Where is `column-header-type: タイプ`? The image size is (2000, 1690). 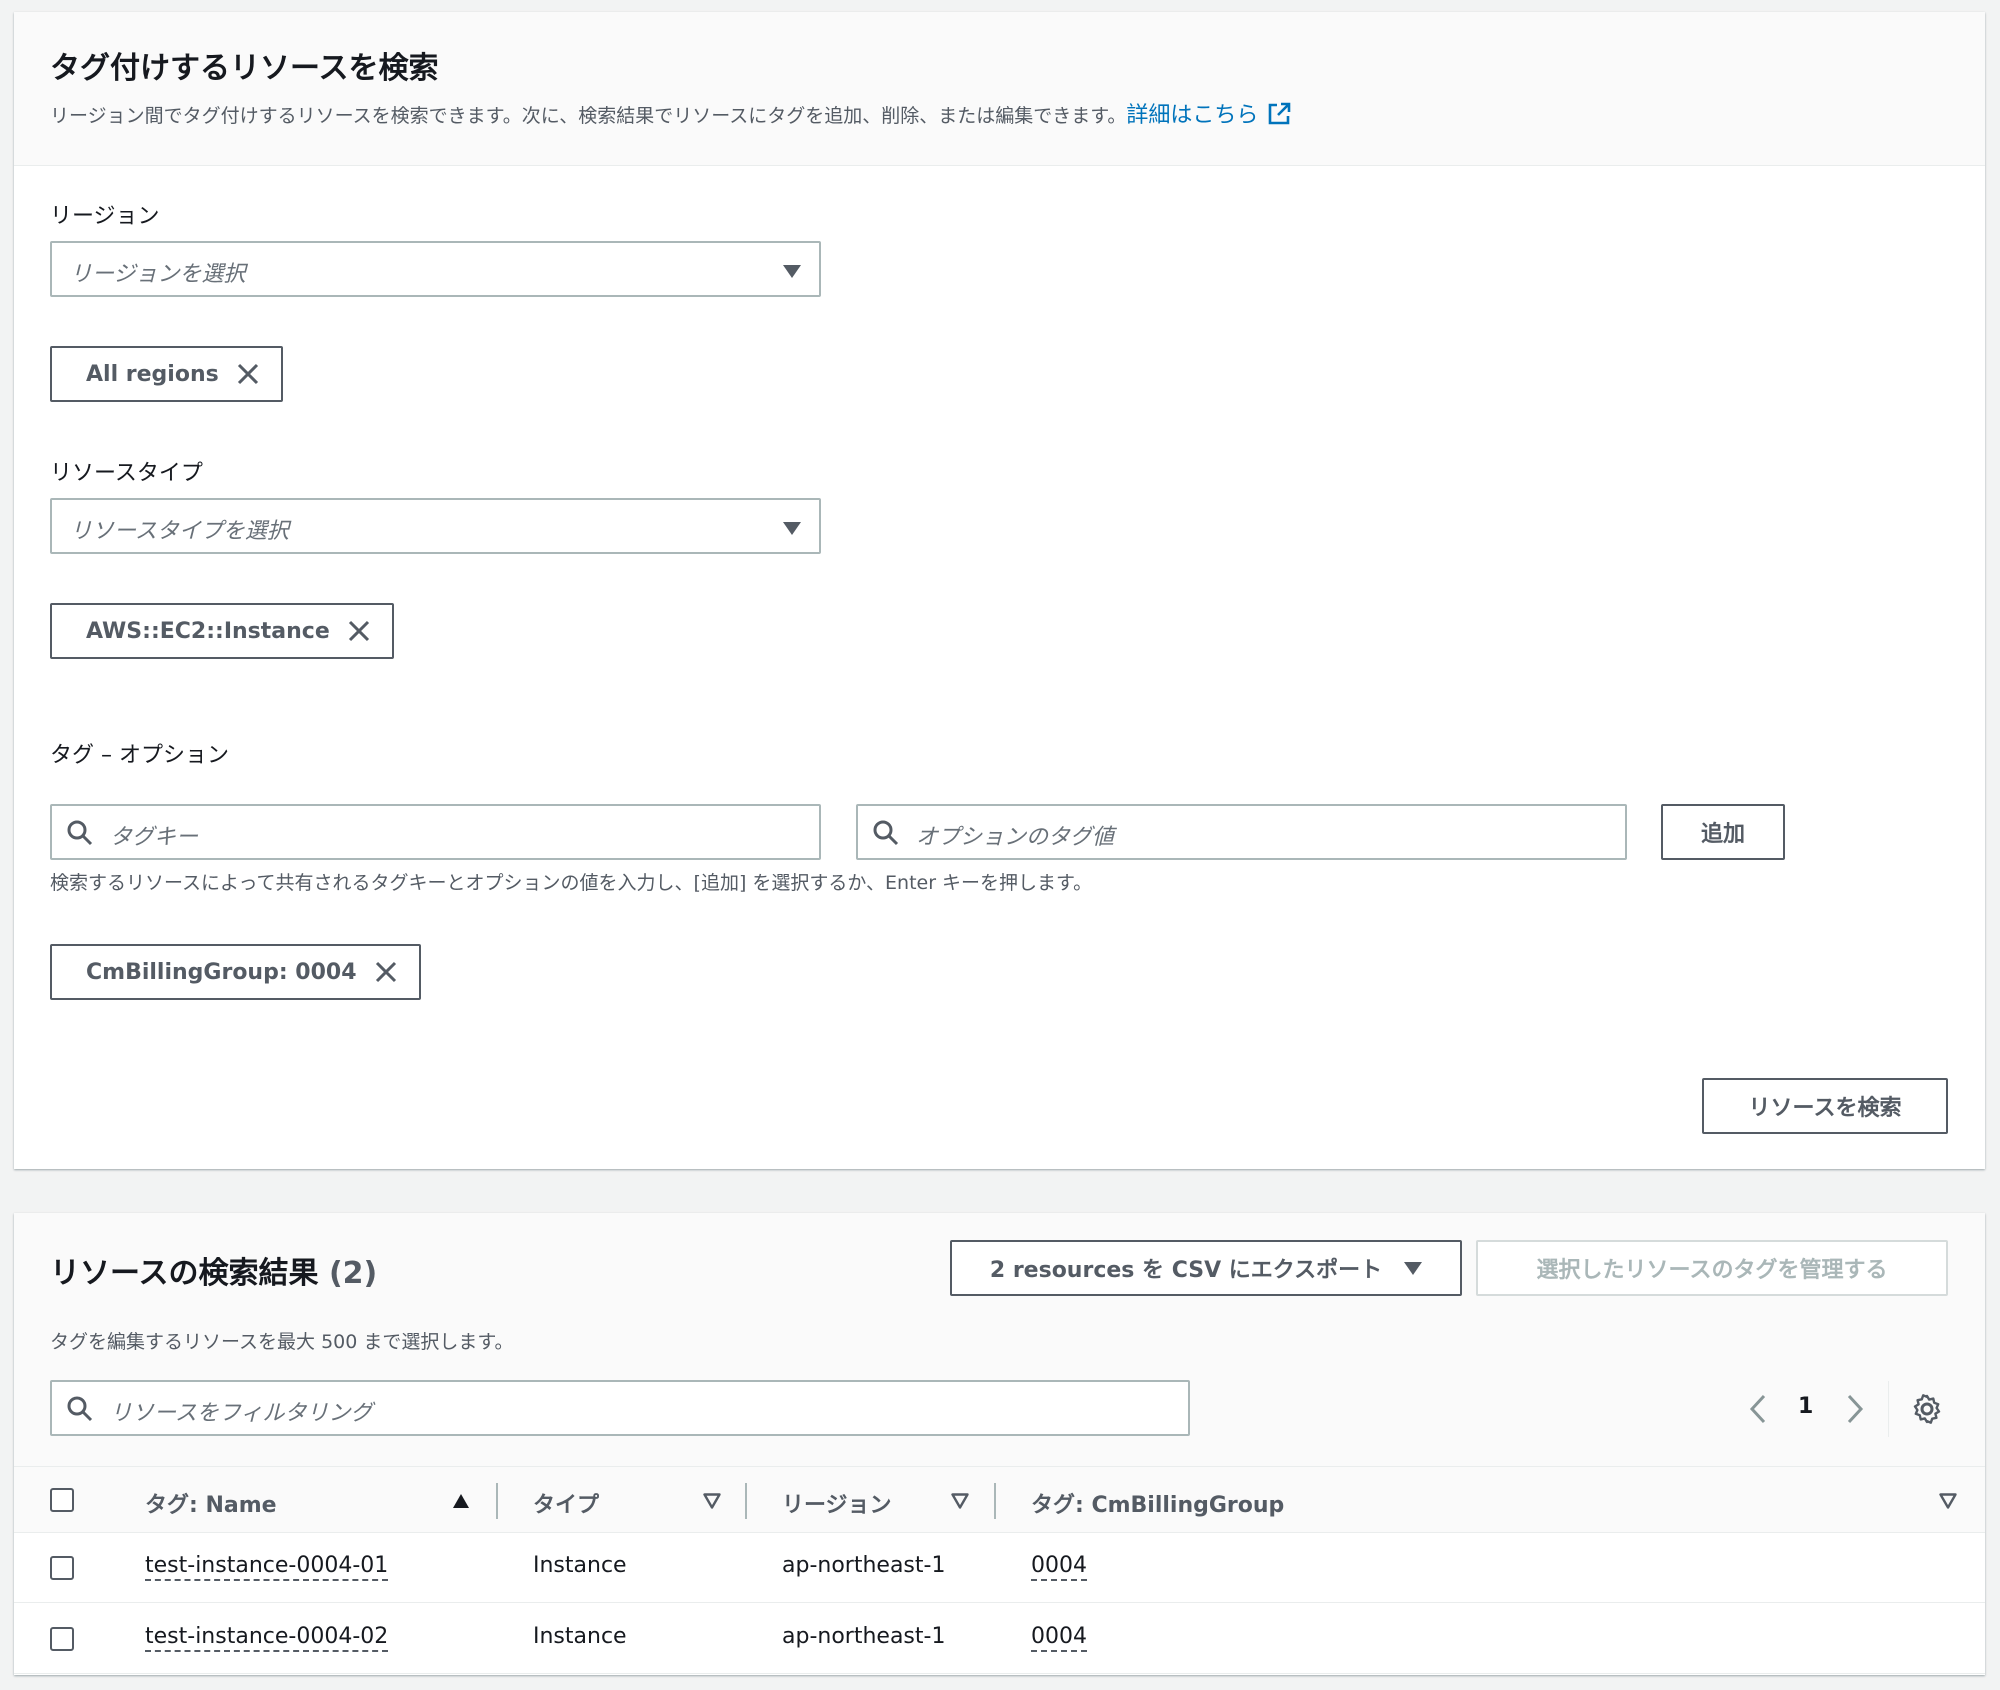 column-header-type: タイプ is located at coordinates (566, 1503).